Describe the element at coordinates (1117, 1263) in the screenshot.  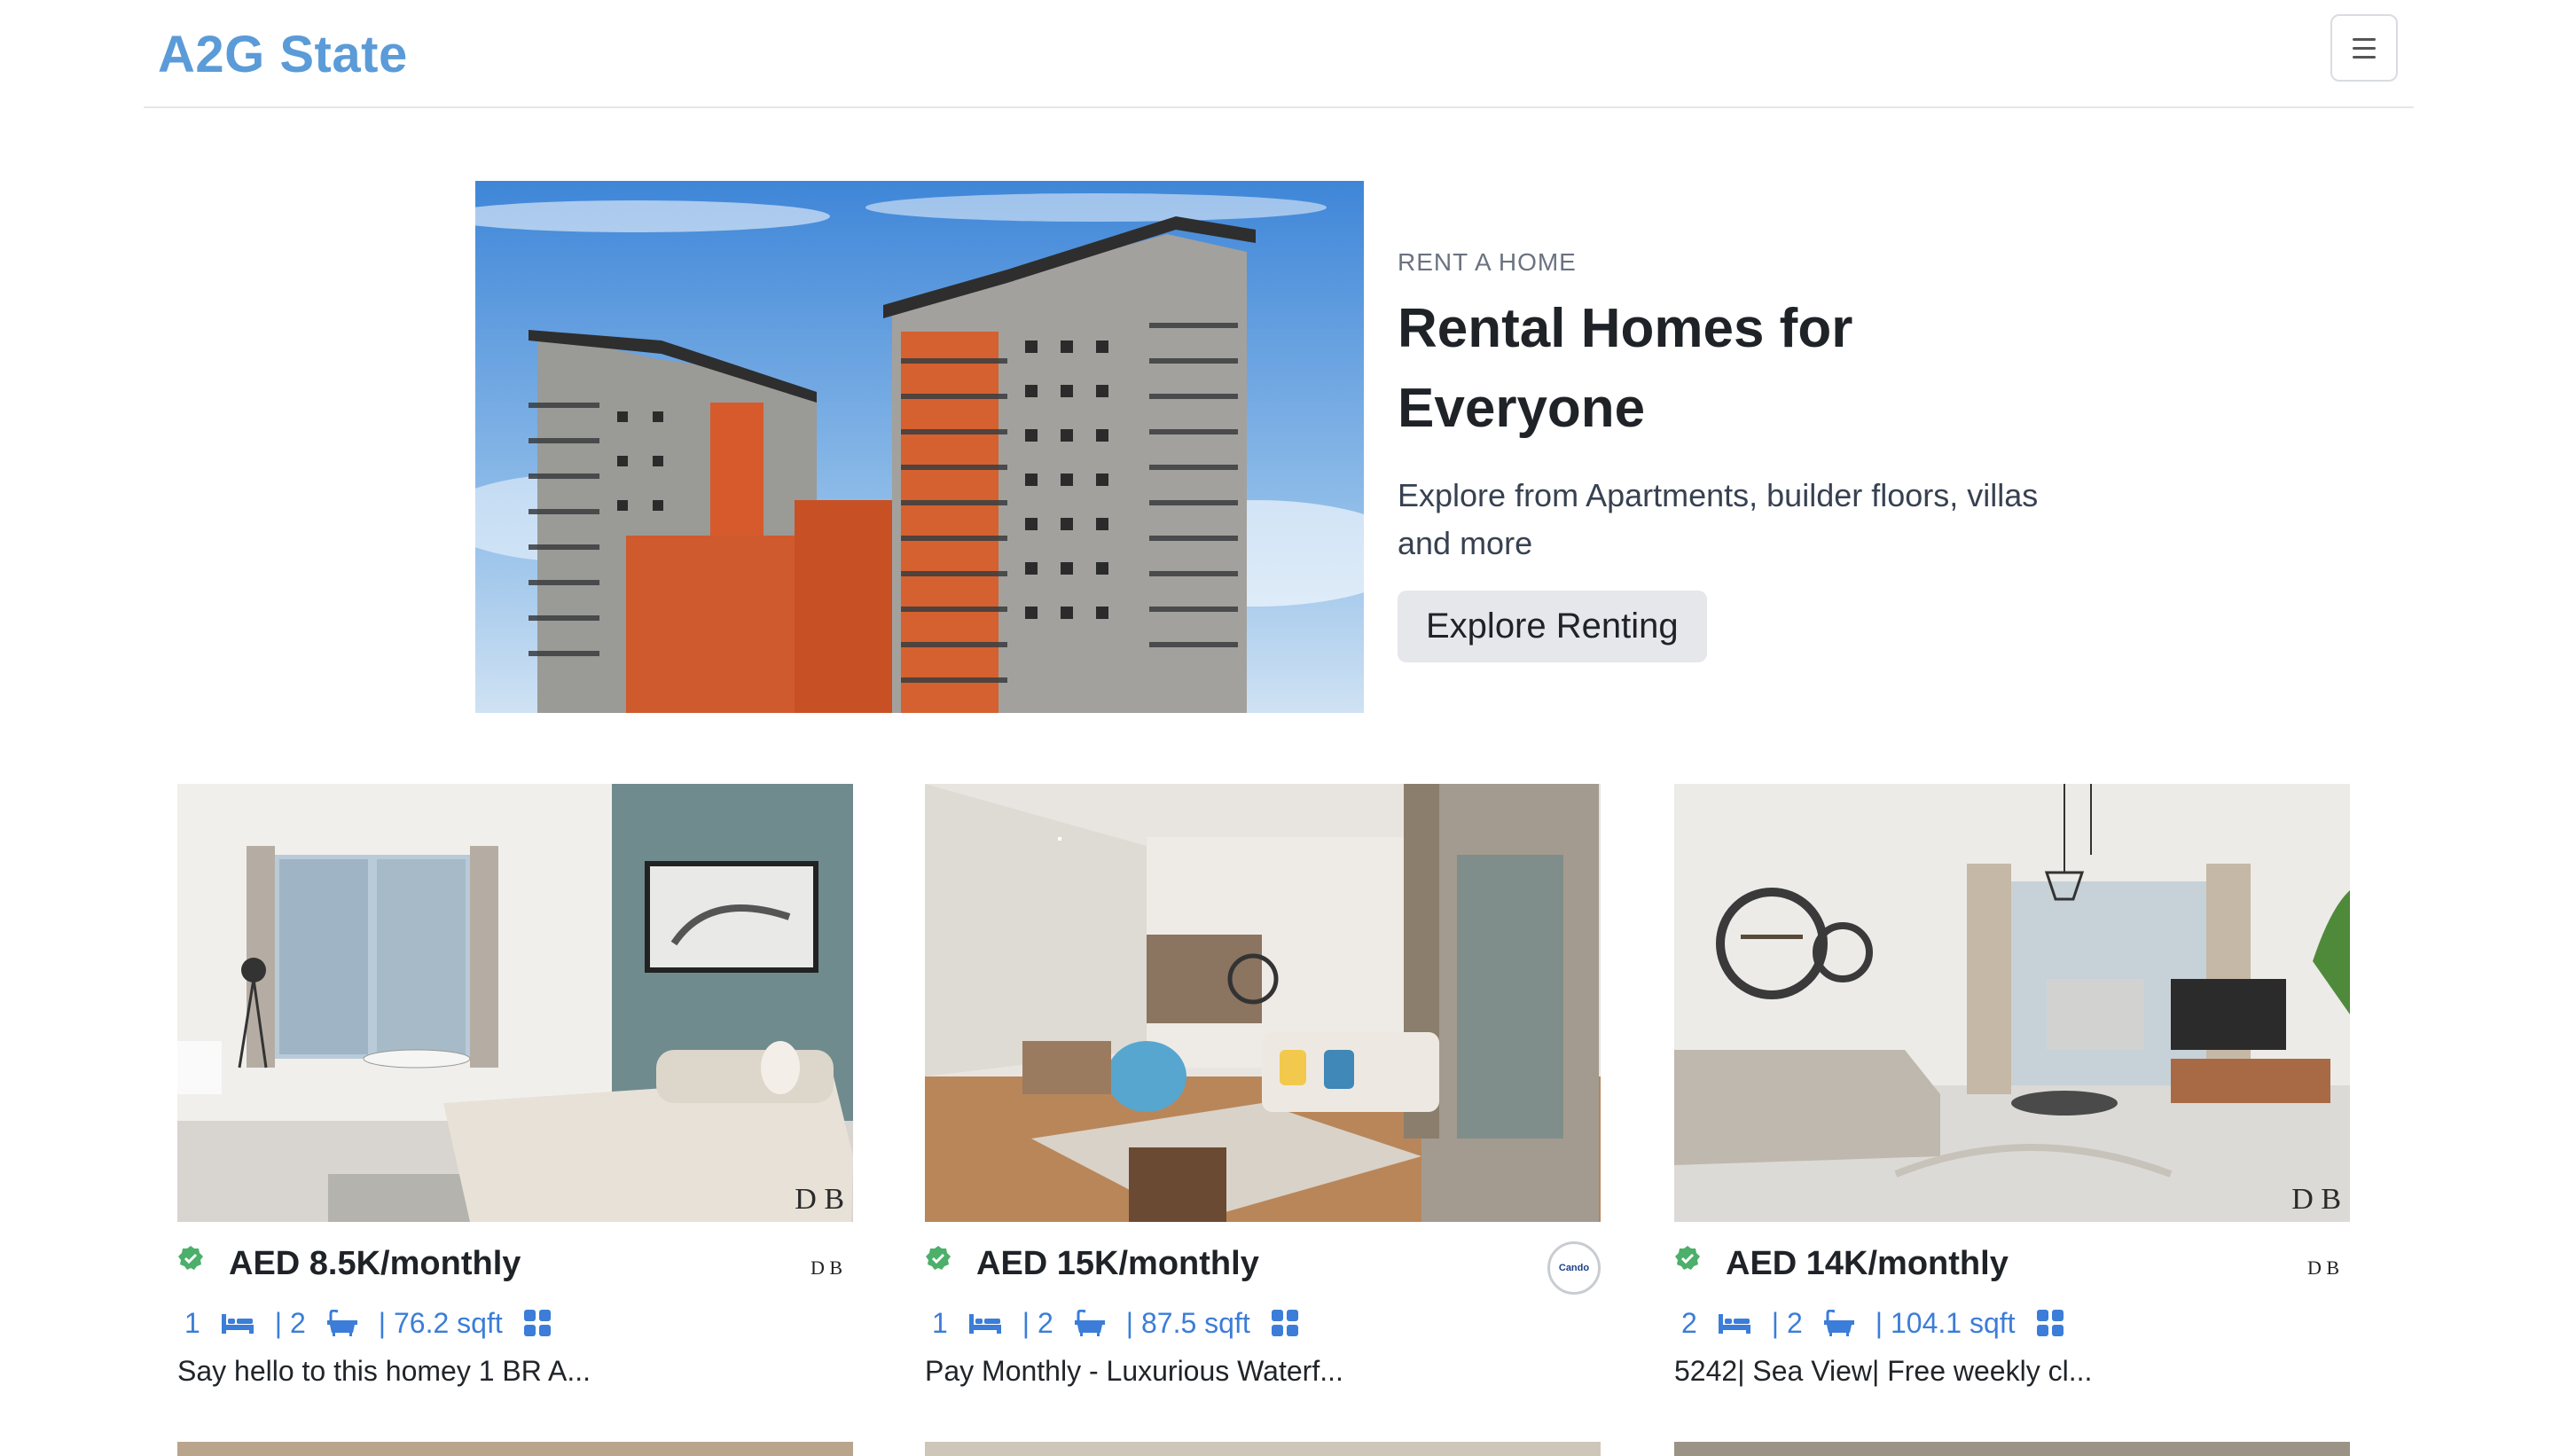
I see `listing-price: AED 15K/monthly` at that location.